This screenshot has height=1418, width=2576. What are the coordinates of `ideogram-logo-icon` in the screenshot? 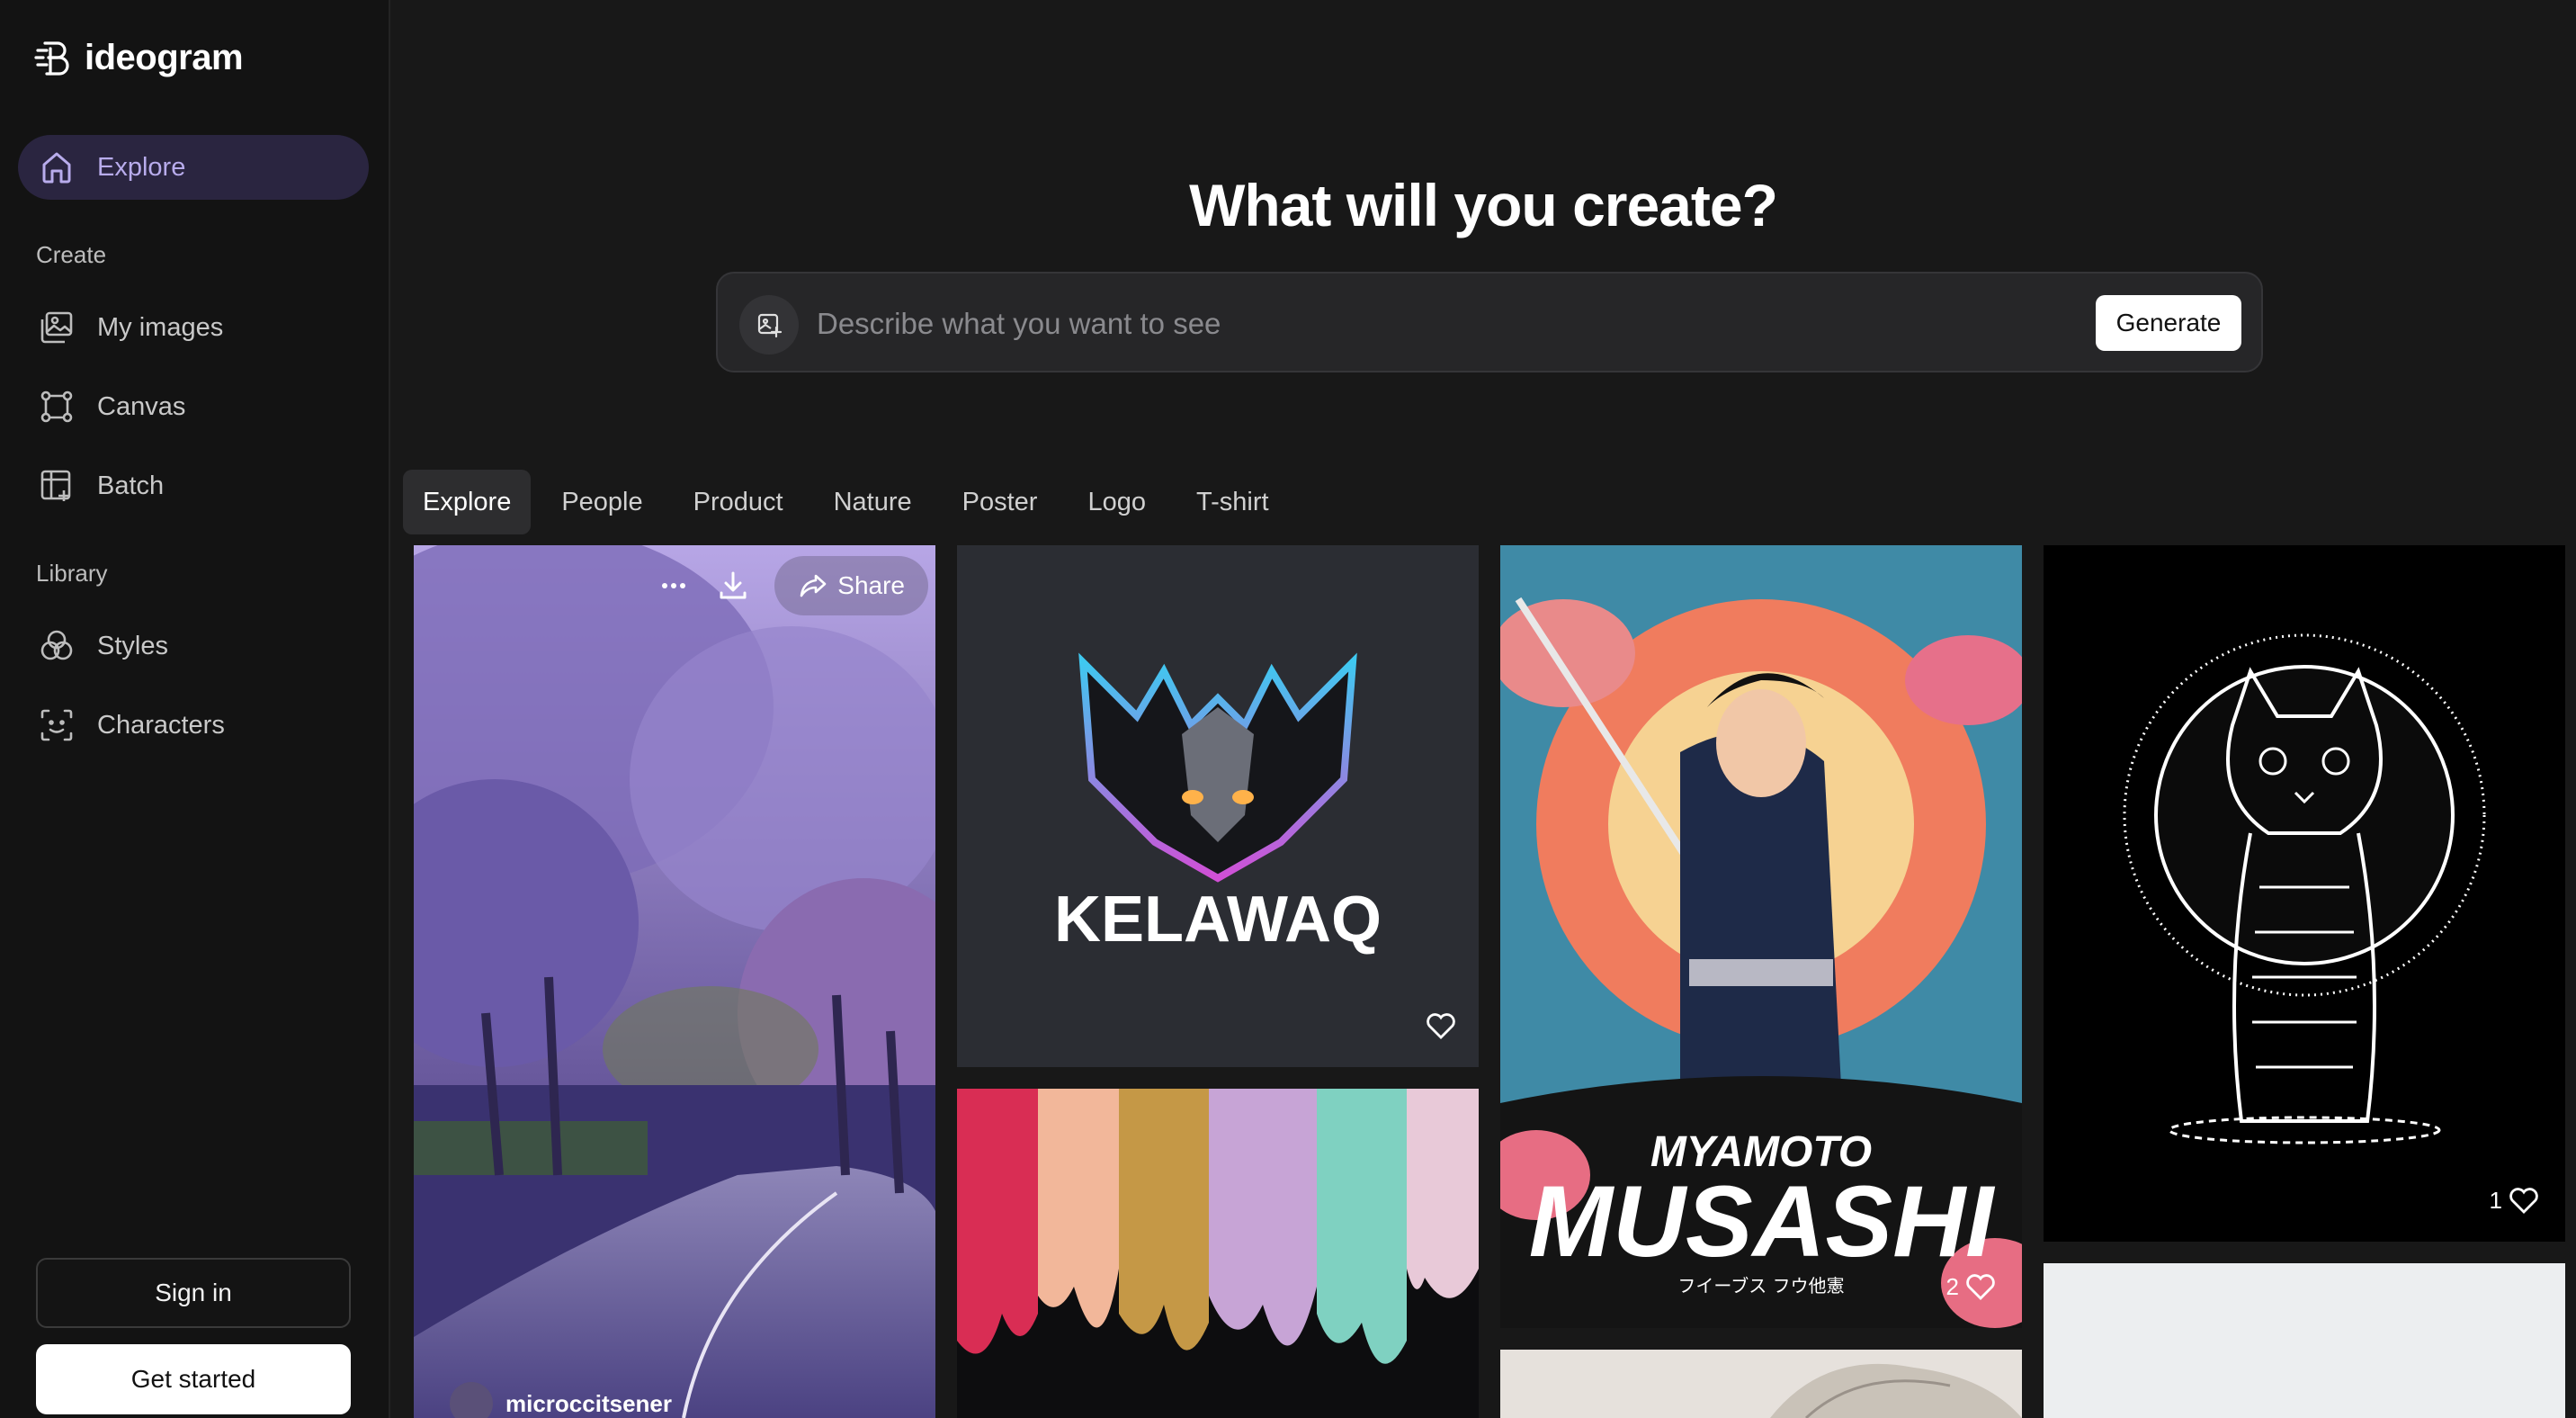 It's located at (51, 58).